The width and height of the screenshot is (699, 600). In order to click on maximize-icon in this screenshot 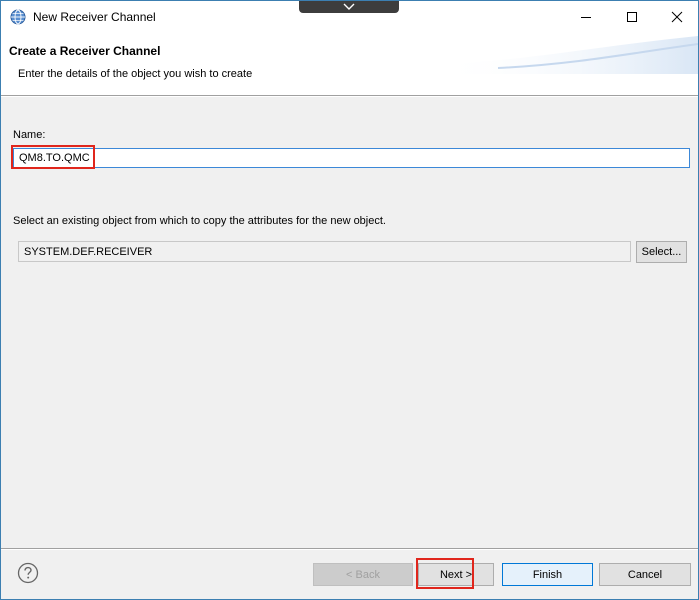, I will do `click(632, 17)`.